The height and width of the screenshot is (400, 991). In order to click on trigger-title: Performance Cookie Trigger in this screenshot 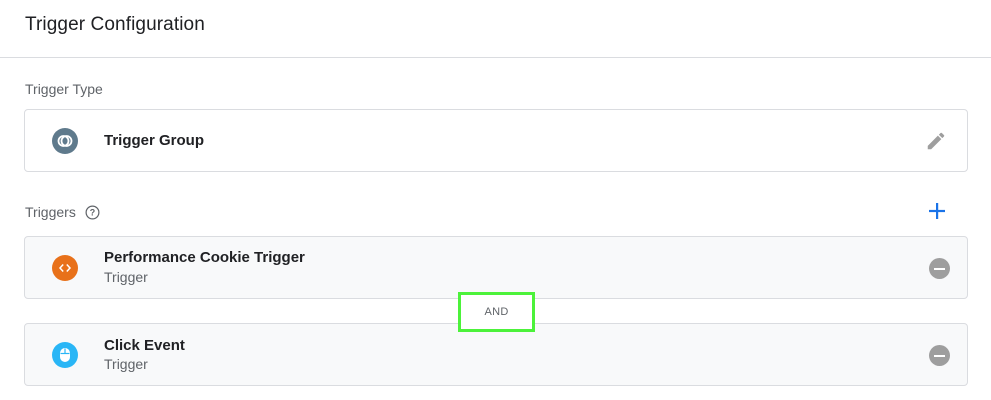, I will do `click(204, 257)`.